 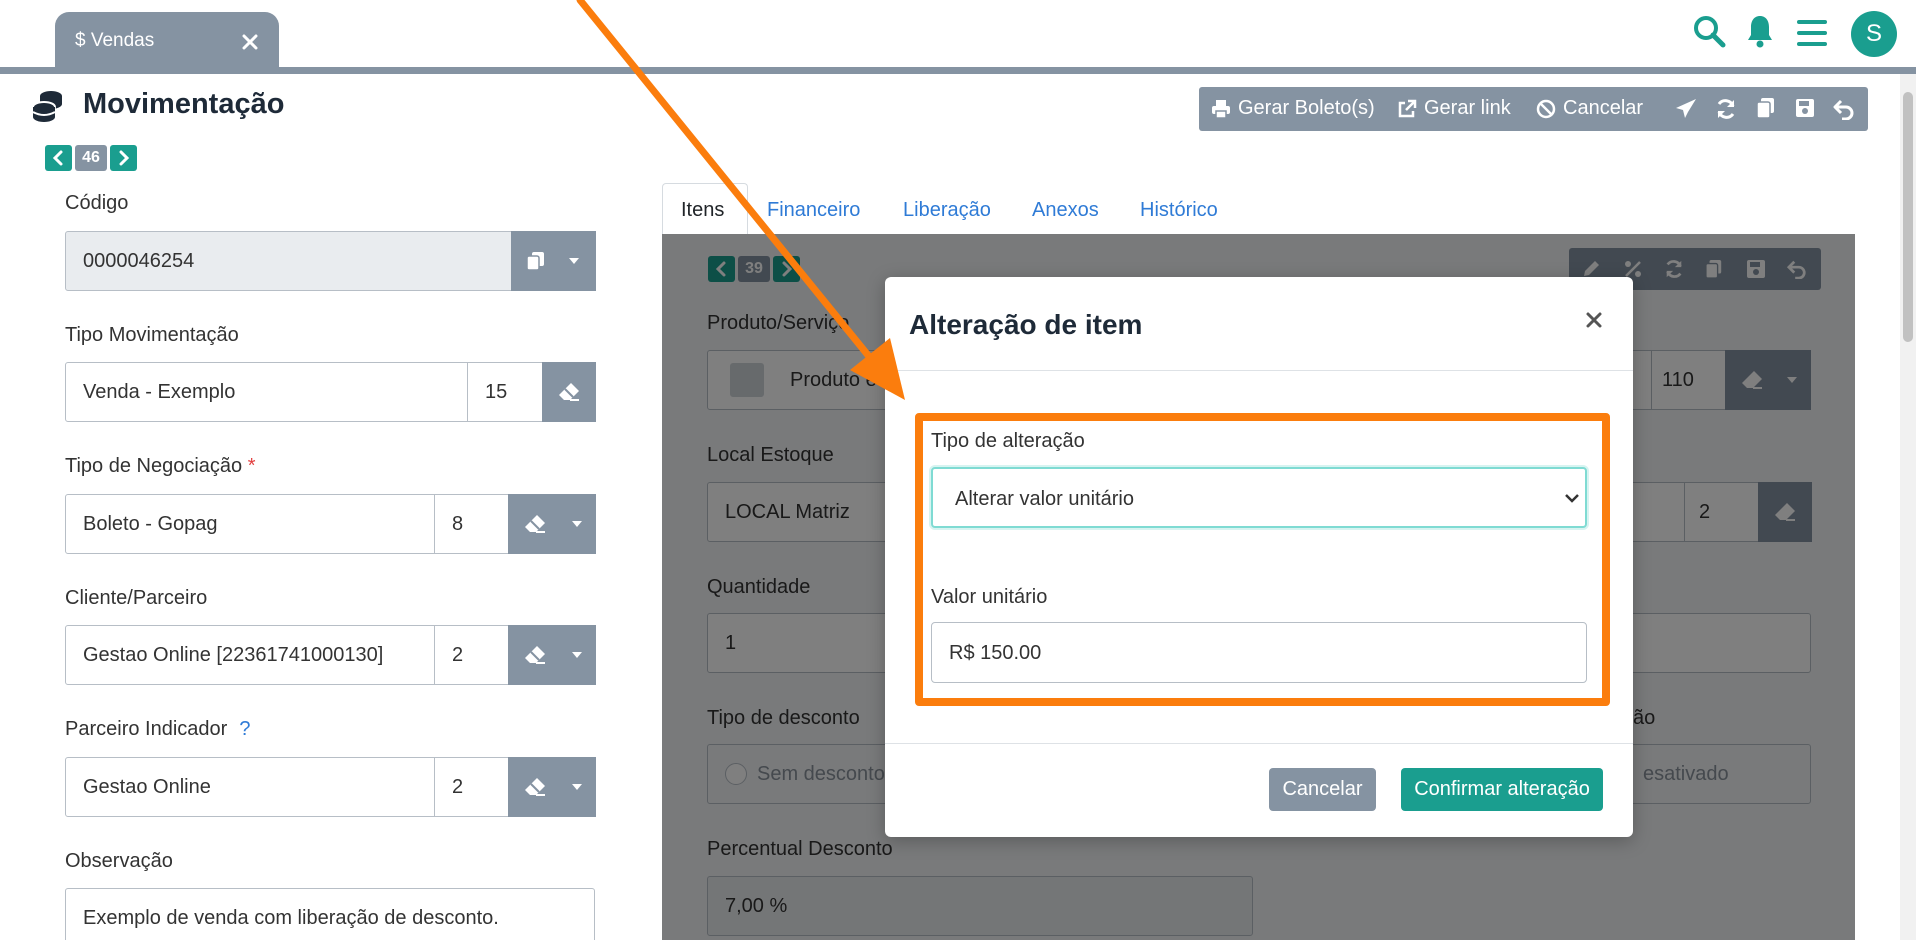 What do you see at coordinates (244, 729) in the screenshot?
I see `help-icon: ?` at bounding box center [244, 729].